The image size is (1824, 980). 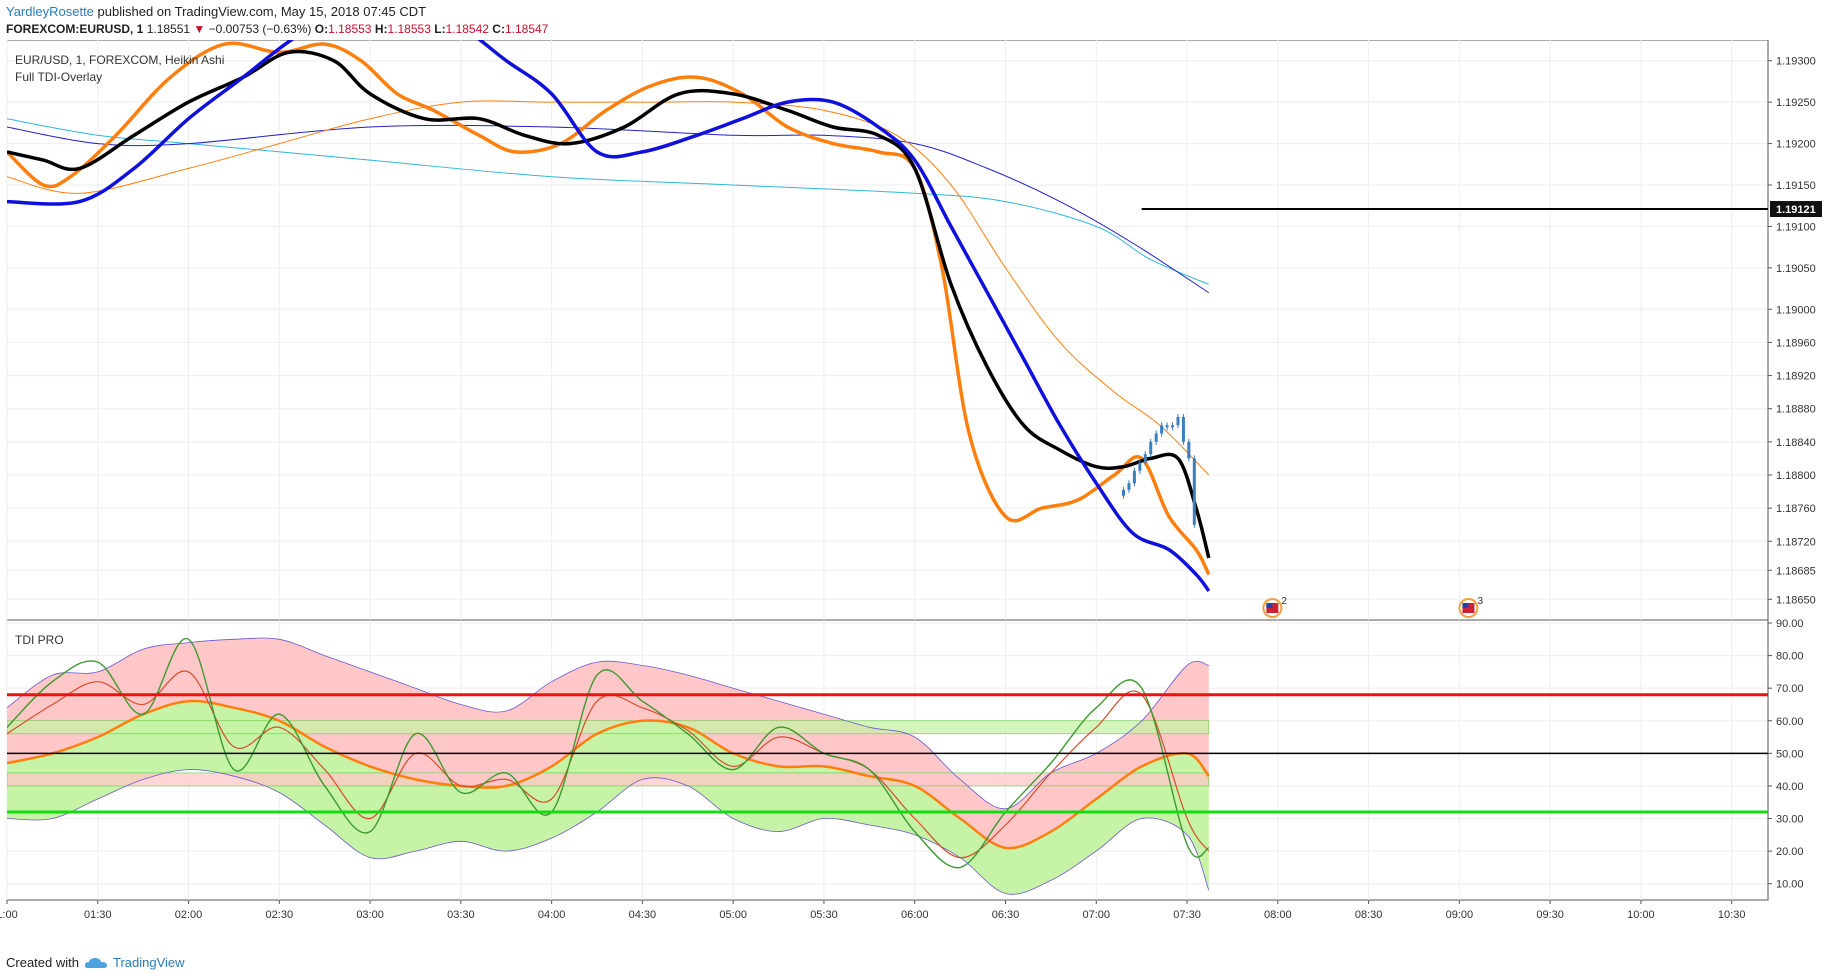 What do you see at coordinates (189, 915) in the screenshot?
I see `x-tick-label: 02:00` at bounding box center [189, 915].